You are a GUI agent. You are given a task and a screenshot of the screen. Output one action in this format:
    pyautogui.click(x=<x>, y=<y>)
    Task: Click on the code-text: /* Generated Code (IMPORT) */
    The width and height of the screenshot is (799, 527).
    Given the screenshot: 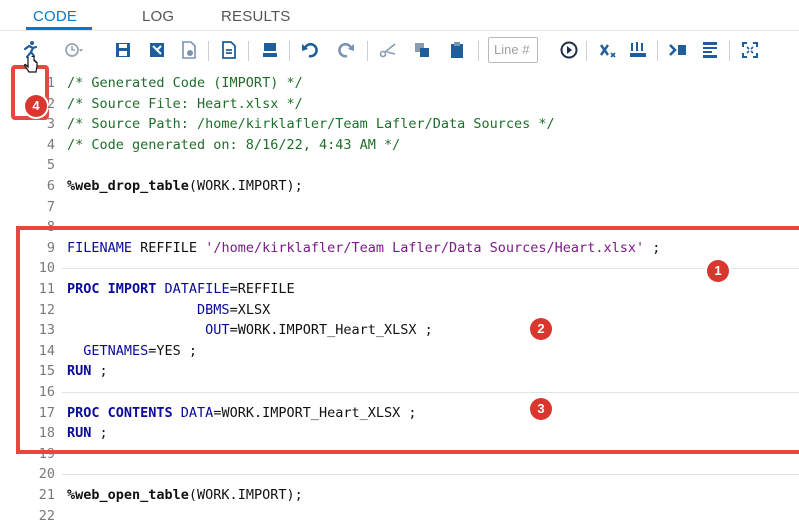 What is the action you would take?
    pyautogui.click(x=185, y=83)
    